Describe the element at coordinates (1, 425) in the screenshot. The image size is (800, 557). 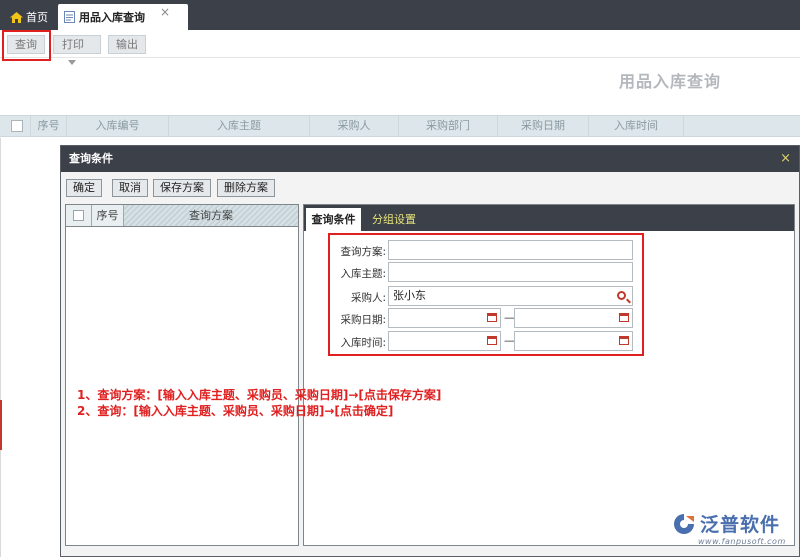
I see `edge-marker` at that location.